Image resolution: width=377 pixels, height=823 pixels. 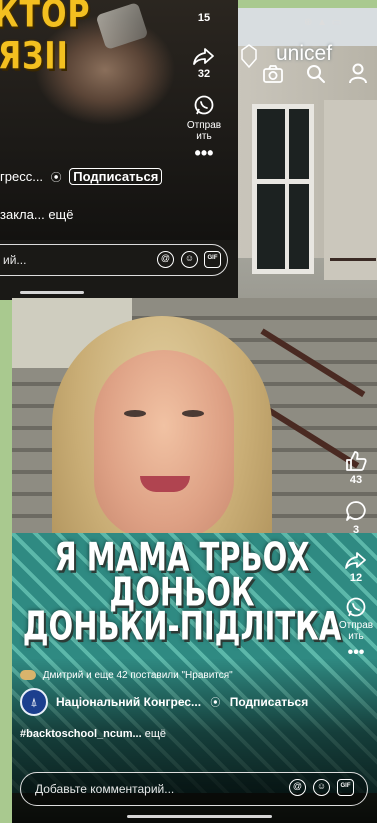 I want to click on building-wall-right, so click(x=350, y=190).